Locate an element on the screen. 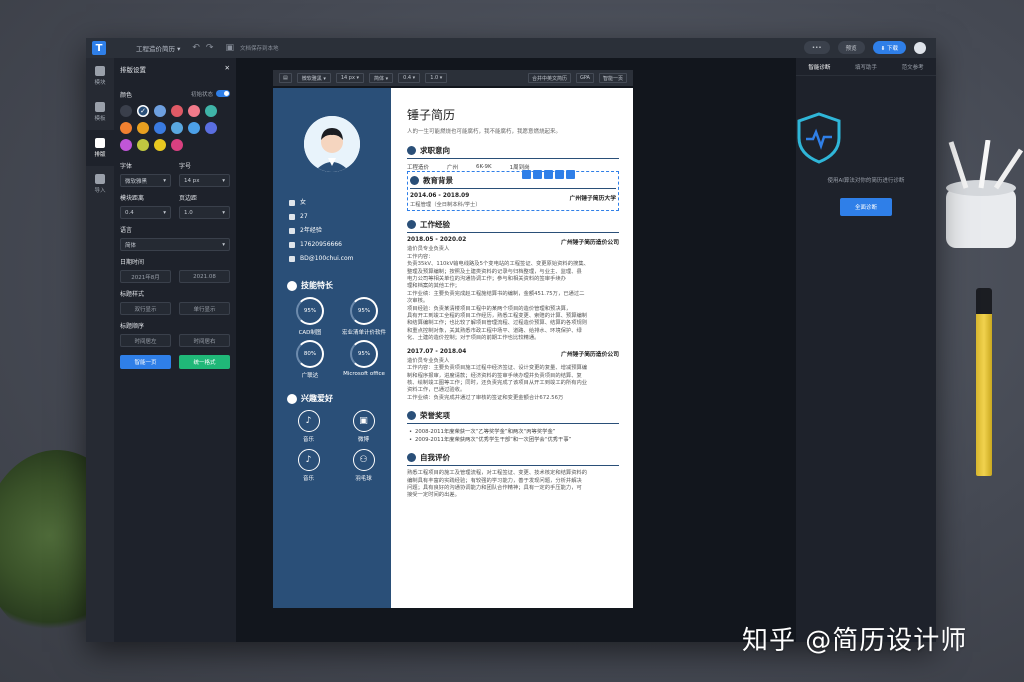 The width and height of the screenshot is (1024, 682). smart-one-page-button: 智能一页 is located at coordinates (145, 362).